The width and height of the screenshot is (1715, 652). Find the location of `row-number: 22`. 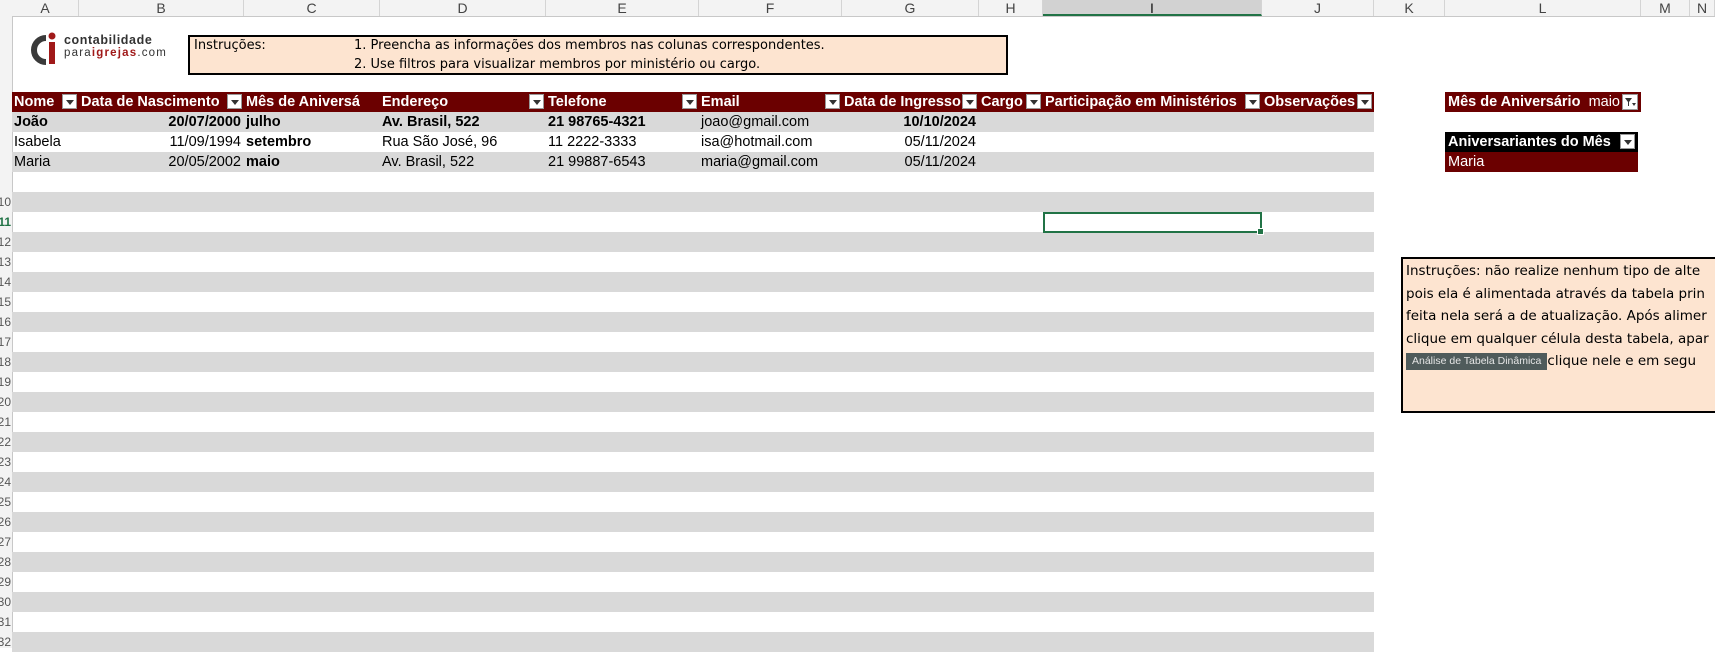

row-number: 22 is located at coordinates (5, 442).